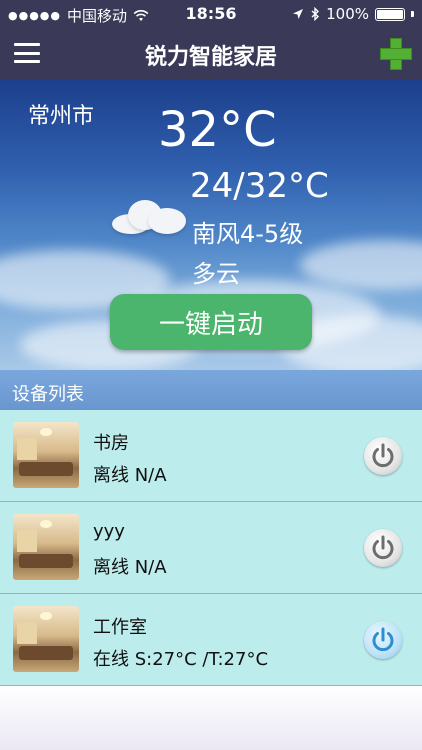 This screenshot has width=422, height=750. I want to click on plus-icon, so click(396, 54).